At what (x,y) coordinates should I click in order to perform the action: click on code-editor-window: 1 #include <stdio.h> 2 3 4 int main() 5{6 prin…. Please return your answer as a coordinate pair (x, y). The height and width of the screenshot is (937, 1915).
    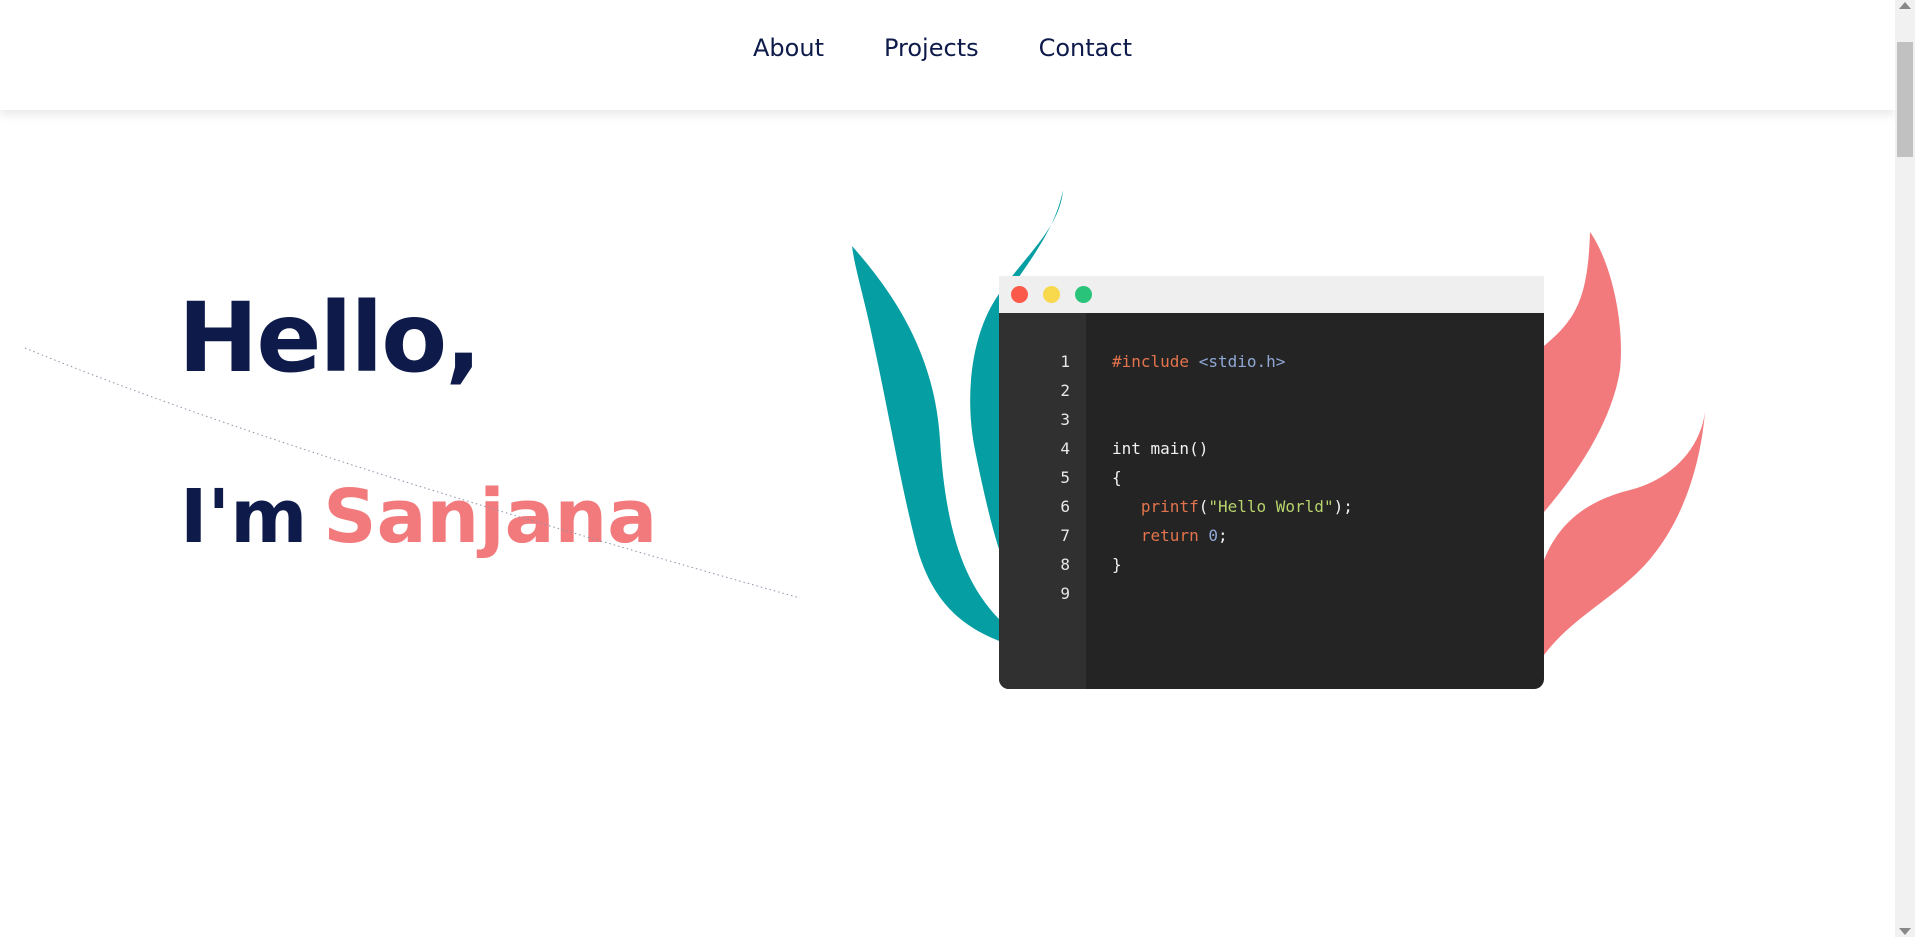
    Looking at the image, I should click on (1271, 482).